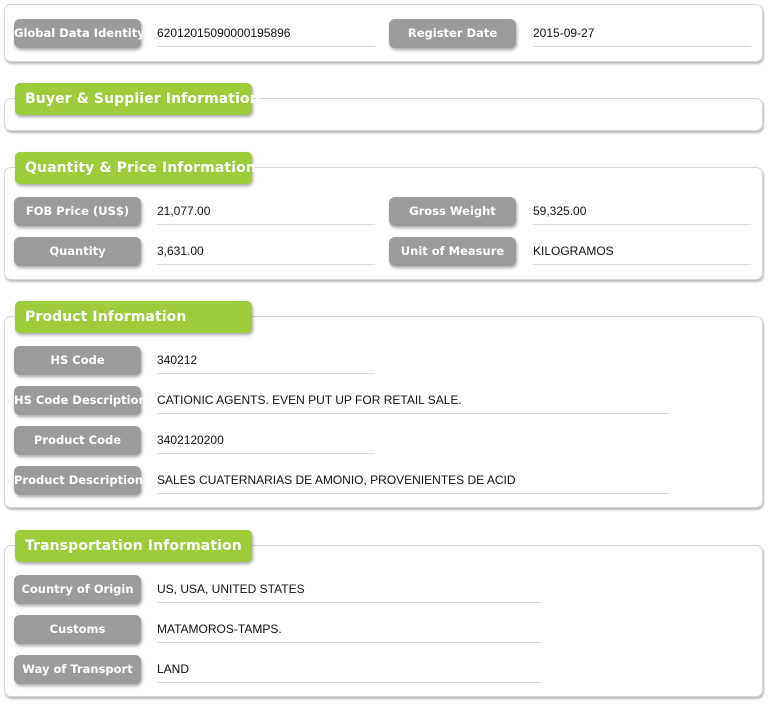 The width and height of the screenshot is (768, 704). Describe the element at coordinates (133, 317) in the screenshot. I see `product-title: Product Information` at that location.